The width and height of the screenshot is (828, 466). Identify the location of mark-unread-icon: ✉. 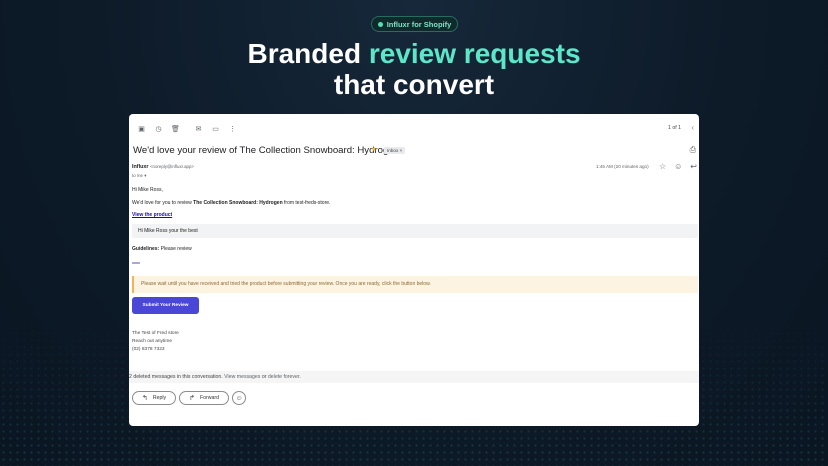
(198, 129).